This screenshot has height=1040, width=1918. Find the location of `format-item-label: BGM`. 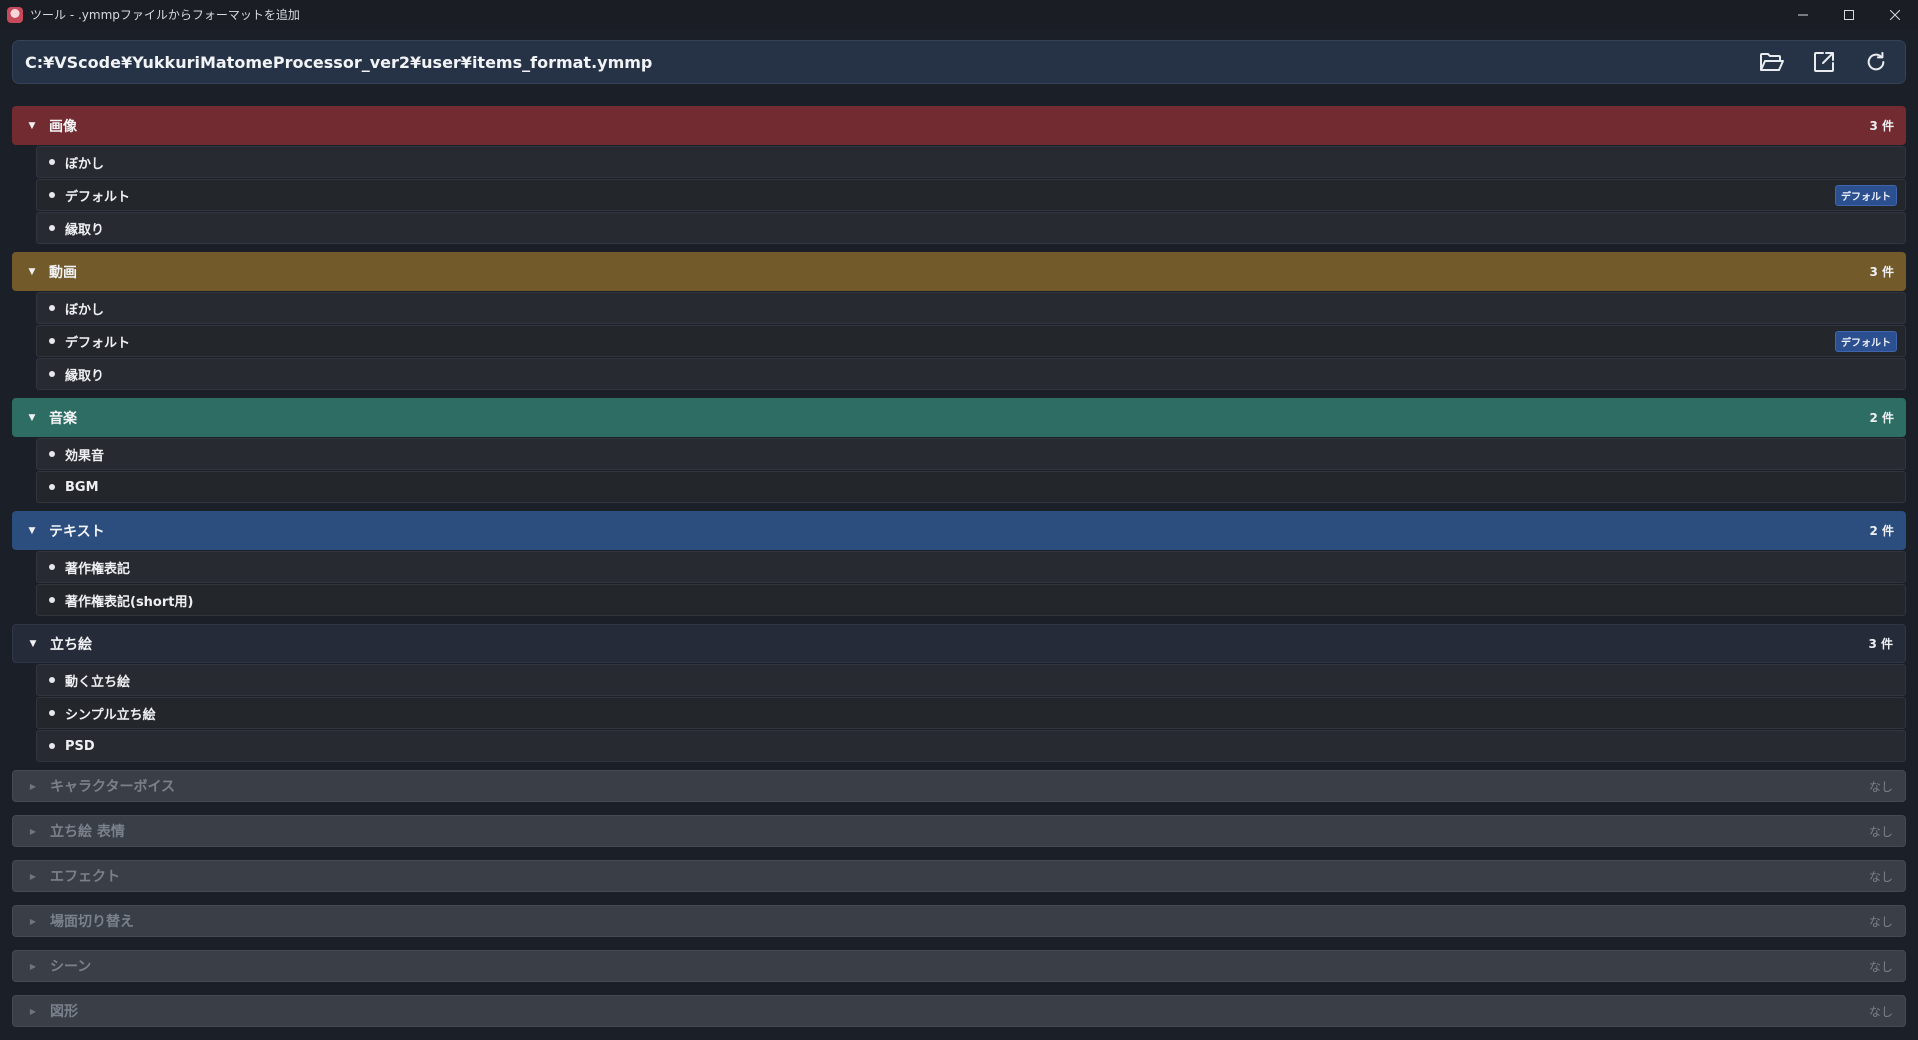

format-item-label: BGM is located at coordinates (82, 487).